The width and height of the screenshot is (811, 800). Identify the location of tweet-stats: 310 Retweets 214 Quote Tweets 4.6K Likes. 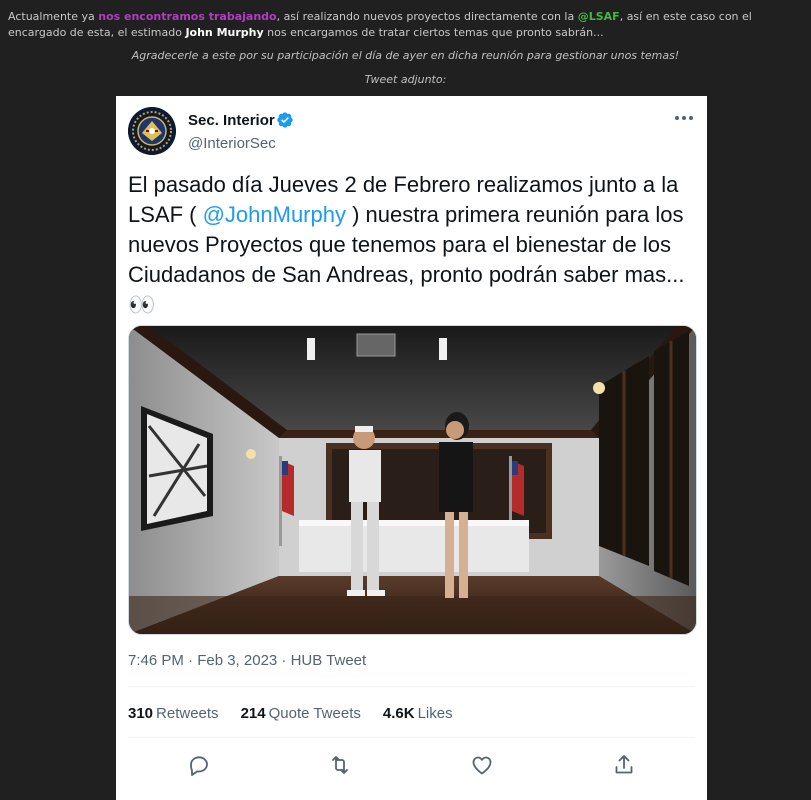
(301, 713).